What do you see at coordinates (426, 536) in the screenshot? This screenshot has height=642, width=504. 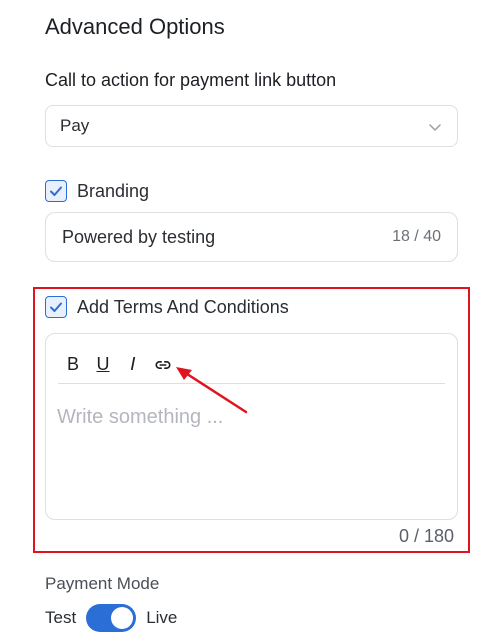 I see `terms-char-counter: 0 / 180` at bounding box center [426, 536].